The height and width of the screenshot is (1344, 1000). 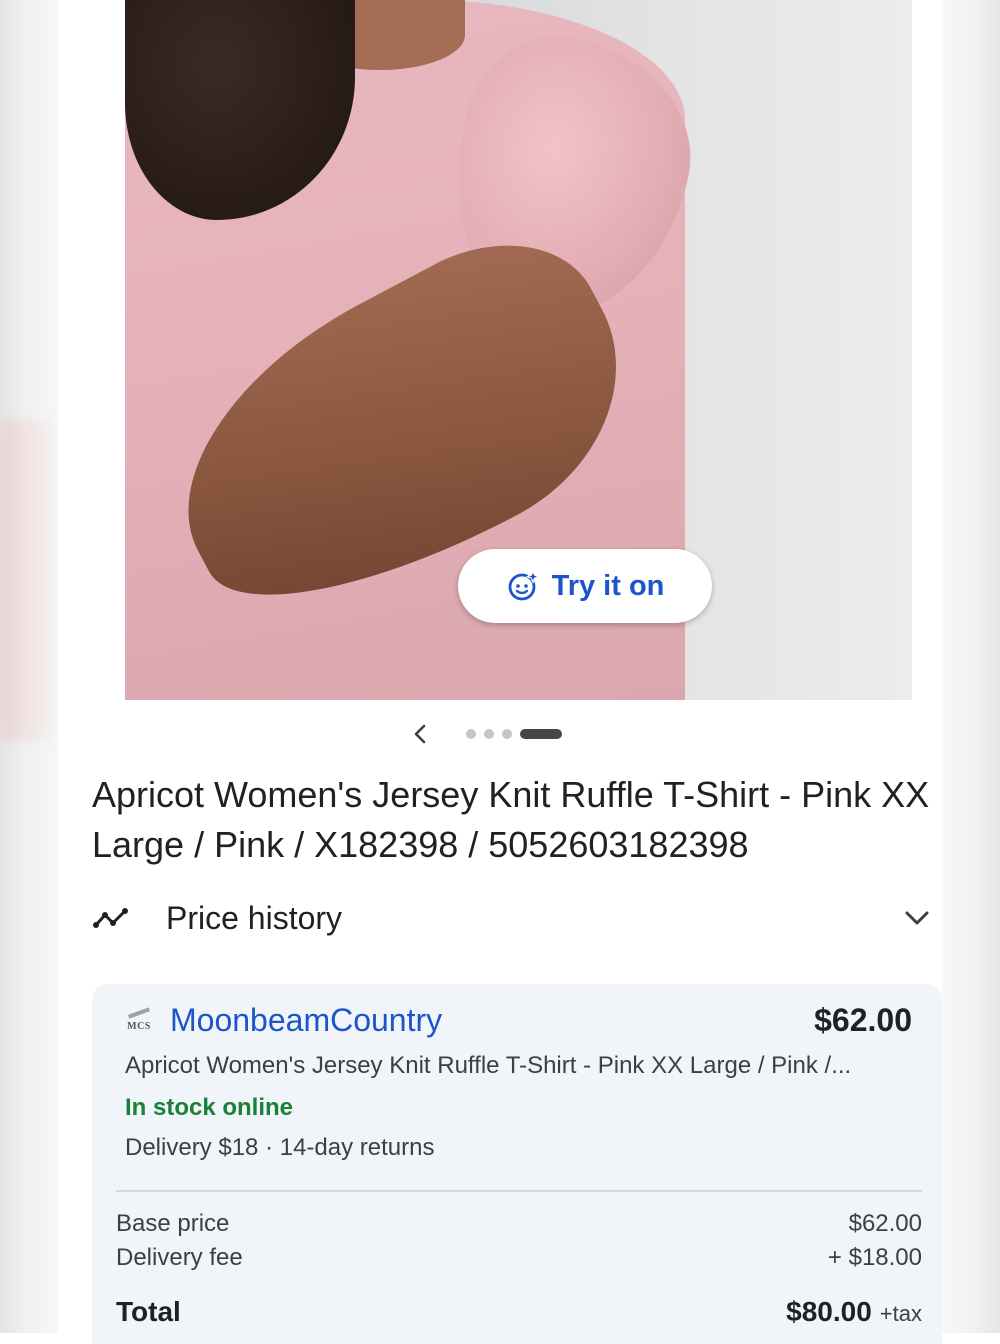 What do you see at coordinates (512, 918) in the screenshot?
I see `price-history-row: Price history` at bounding box center [512, 918].